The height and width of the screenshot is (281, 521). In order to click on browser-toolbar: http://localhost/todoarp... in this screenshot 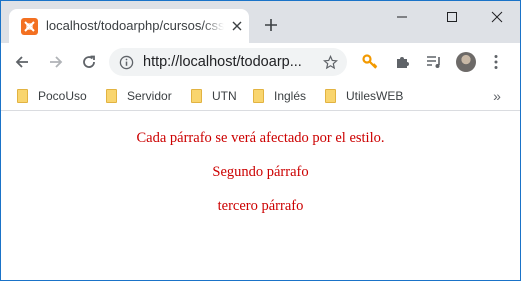, I will do `click(260, 62)`.